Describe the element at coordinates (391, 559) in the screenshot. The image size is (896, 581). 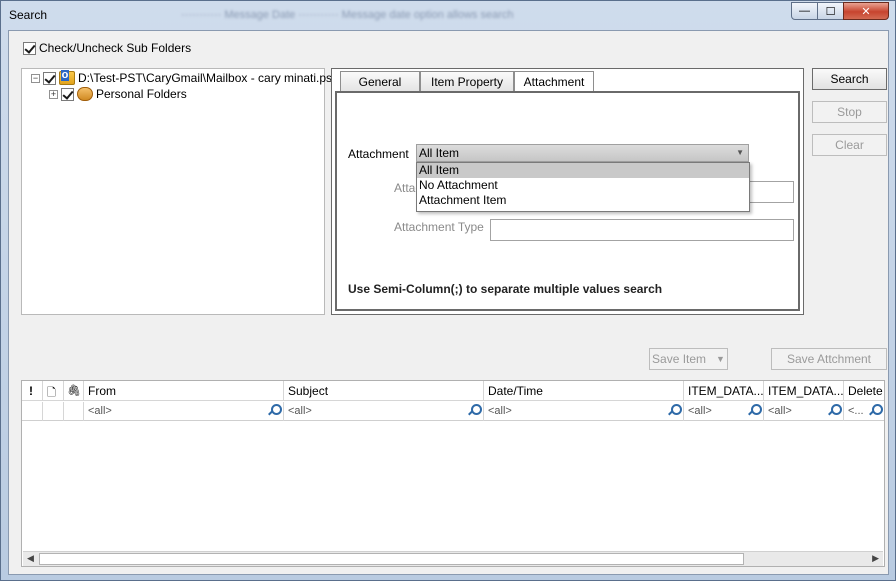
I see `scroll-thumb` at that location.